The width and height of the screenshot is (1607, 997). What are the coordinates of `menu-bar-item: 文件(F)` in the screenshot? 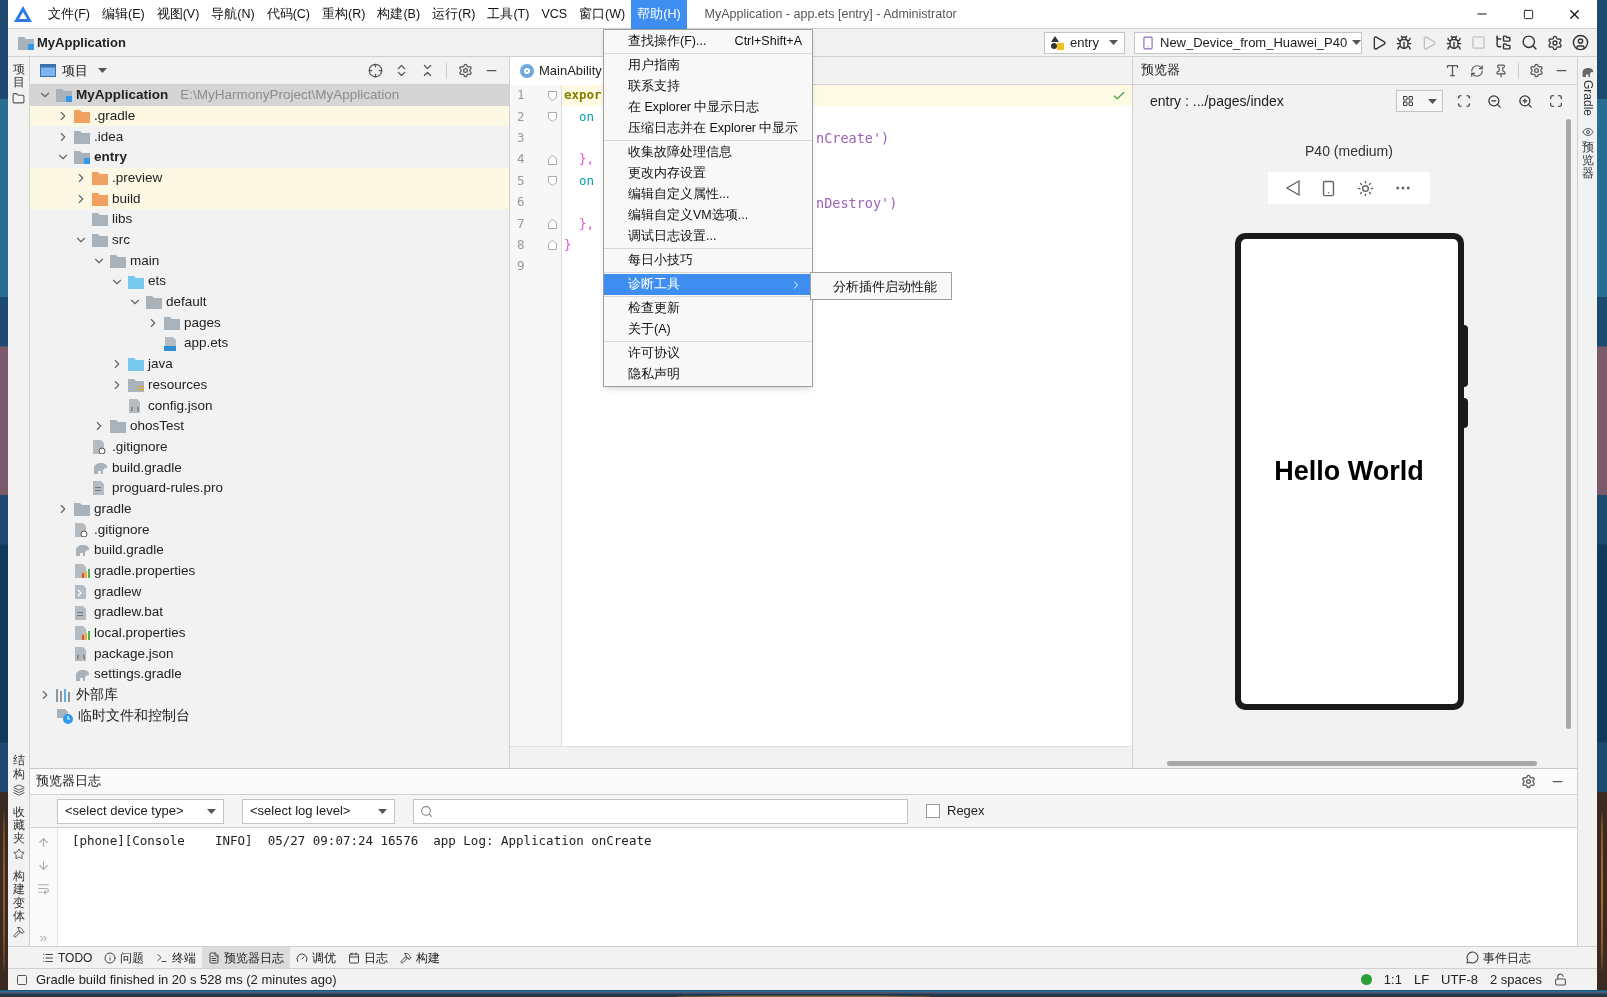 It's located at (69, 14).